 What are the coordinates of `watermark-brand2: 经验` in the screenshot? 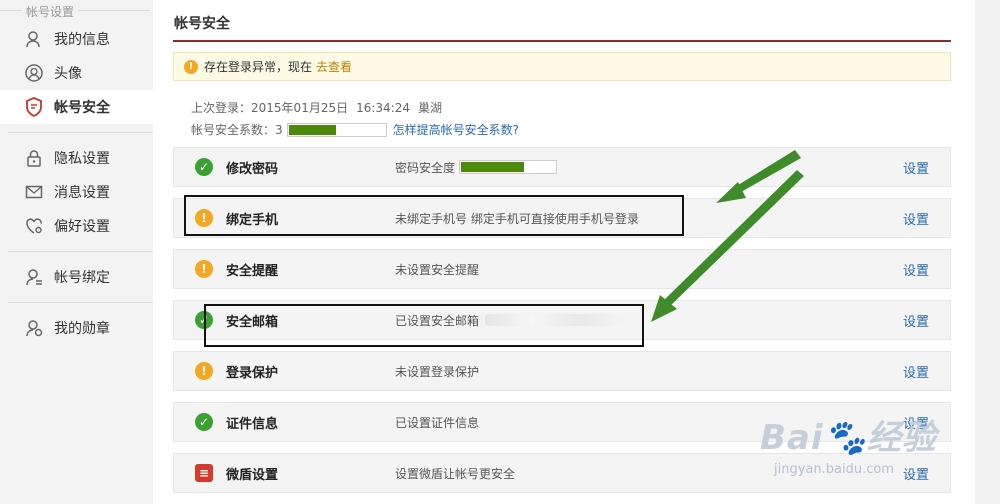 It's located at (901, 438).